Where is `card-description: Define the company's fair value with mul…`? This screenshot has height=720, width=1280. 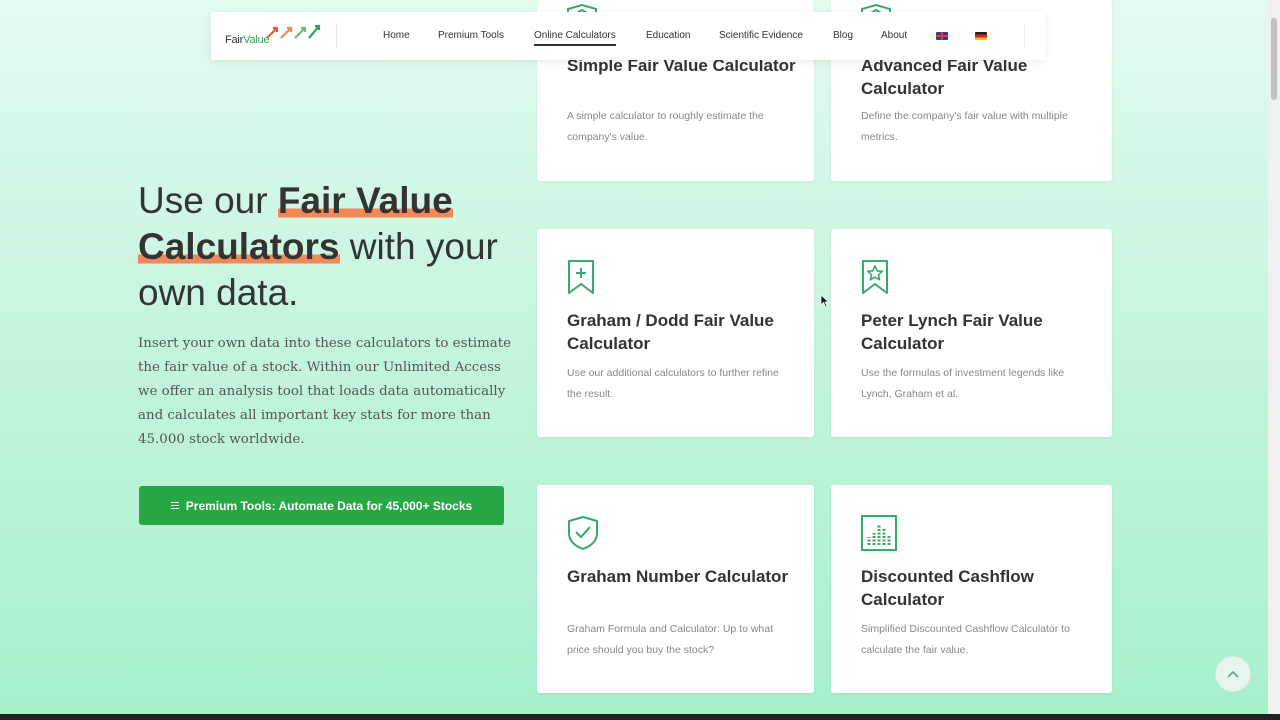 card-description: Define the company's fair value with mul… is located at coordinates (964, 126).